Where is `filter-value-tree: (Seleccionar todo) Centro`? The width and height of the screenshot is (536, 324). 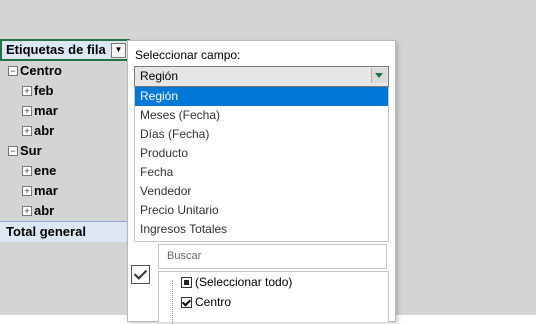
filter-value-tree: (Seleccionar todo) Centro is located at coordinates (273, 297).